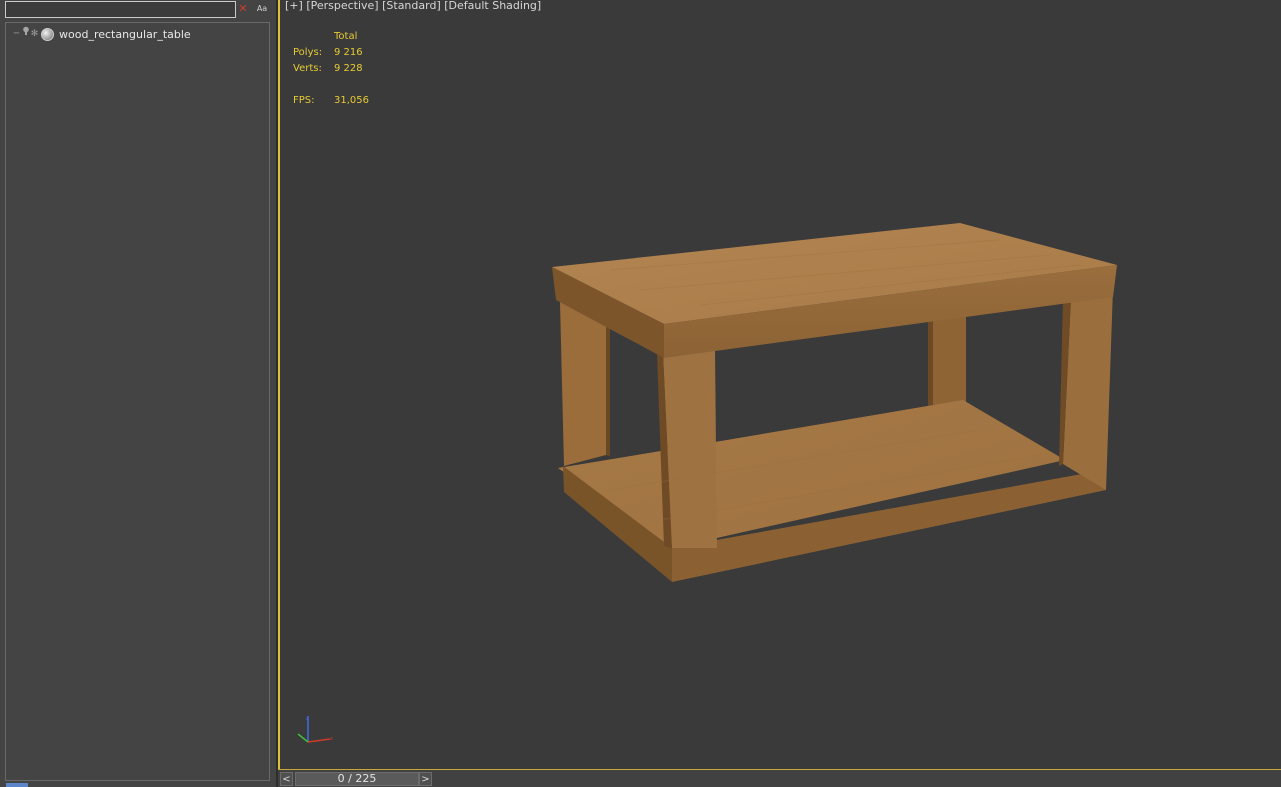 The height and width of the screenshot is (787, 1281). I want to click on previous-frame-button: <, so click(286, 779).